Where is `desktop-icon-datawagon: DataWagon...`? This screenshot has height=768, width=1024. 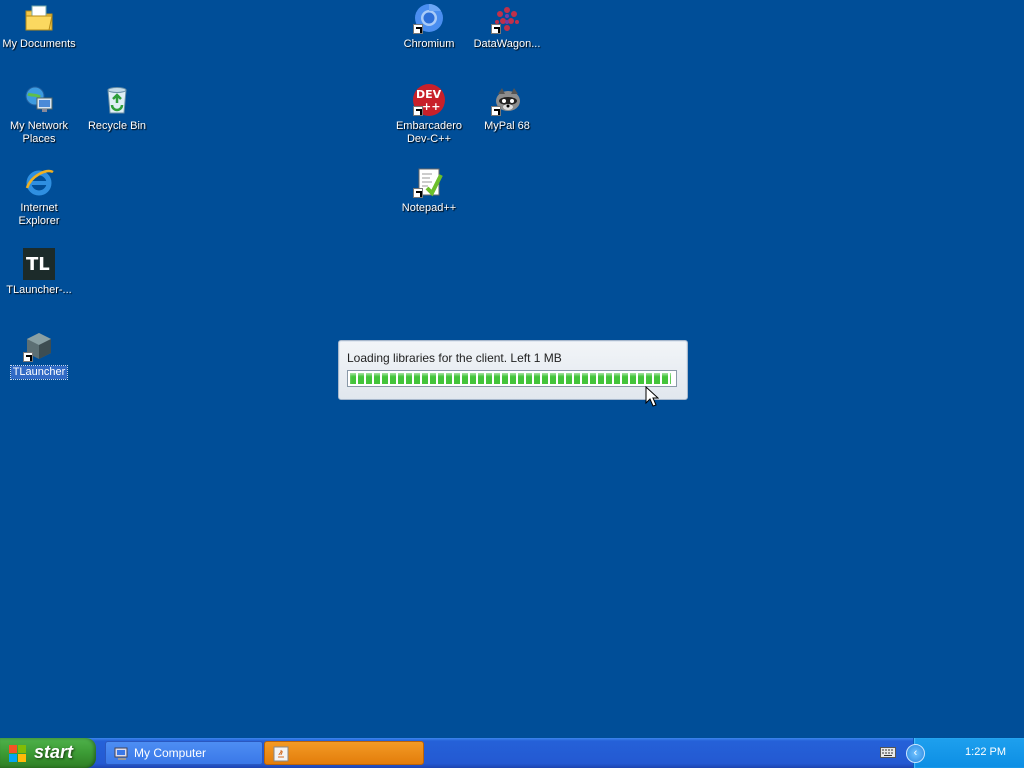 desktop-icon-datawagon: DataWagon... is located at coordinates (507, 27).